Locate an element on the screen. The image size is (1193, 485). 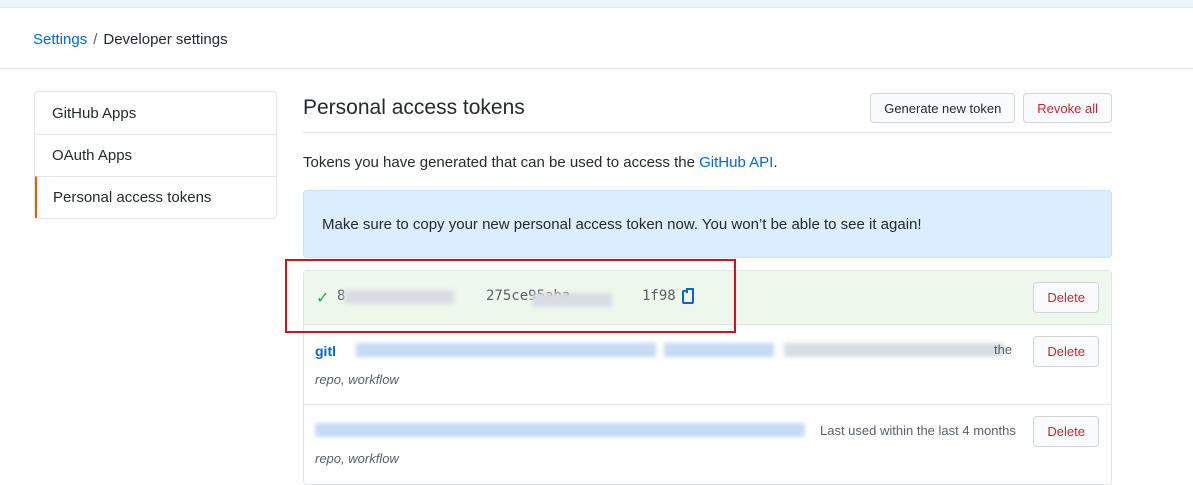
redacted-last-used is located at coordinates (894, 350).